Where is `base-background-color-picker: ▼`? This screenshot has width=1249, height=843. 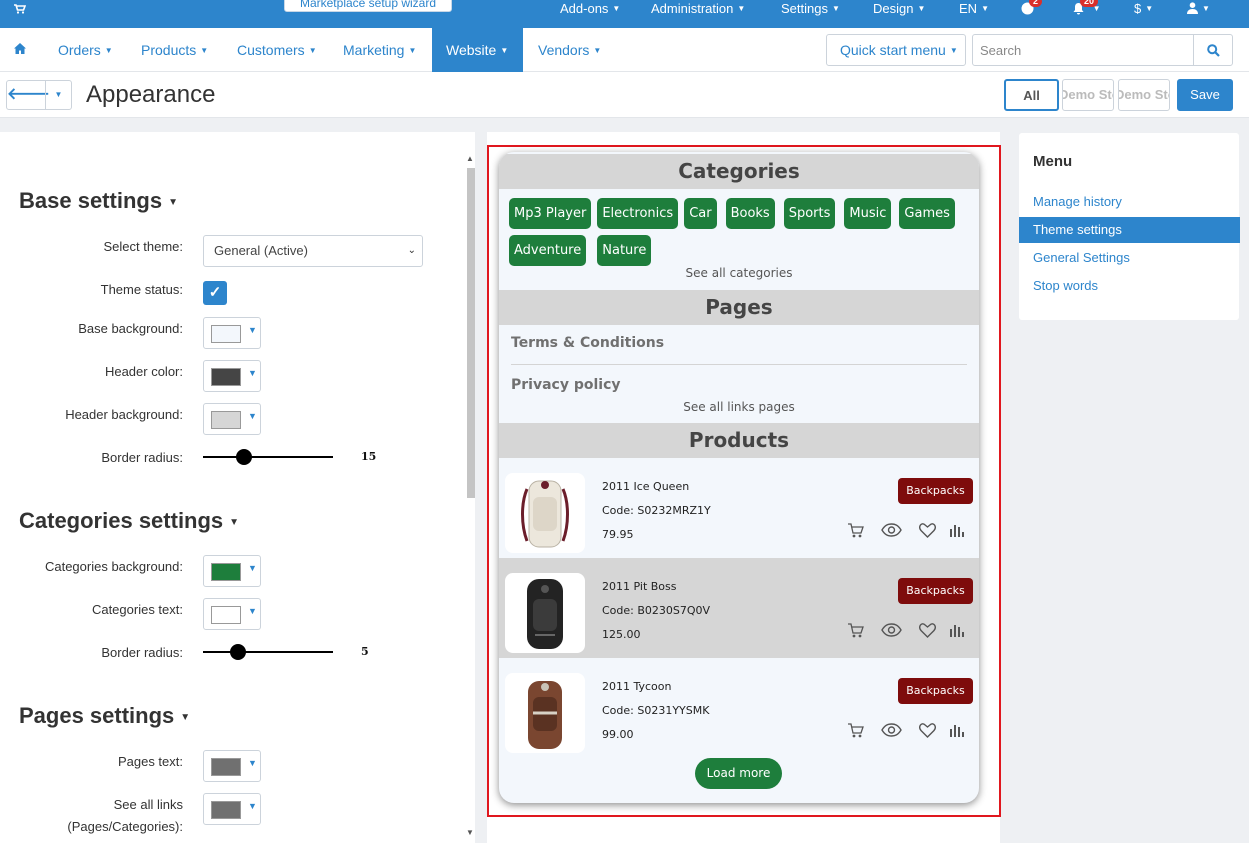 base-background-color-picker: ▼ is located at coordinates (232, 333).